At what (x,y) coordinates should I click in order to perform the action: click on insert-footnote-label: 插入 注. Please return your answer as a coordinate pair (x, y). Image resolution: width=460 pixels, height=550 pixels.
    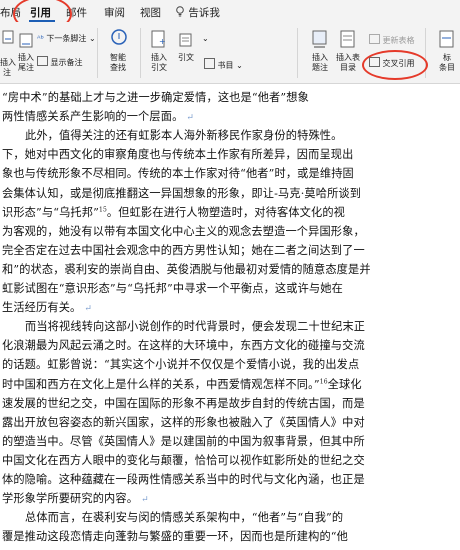
    Looking at the image, I should click on (8, 67).